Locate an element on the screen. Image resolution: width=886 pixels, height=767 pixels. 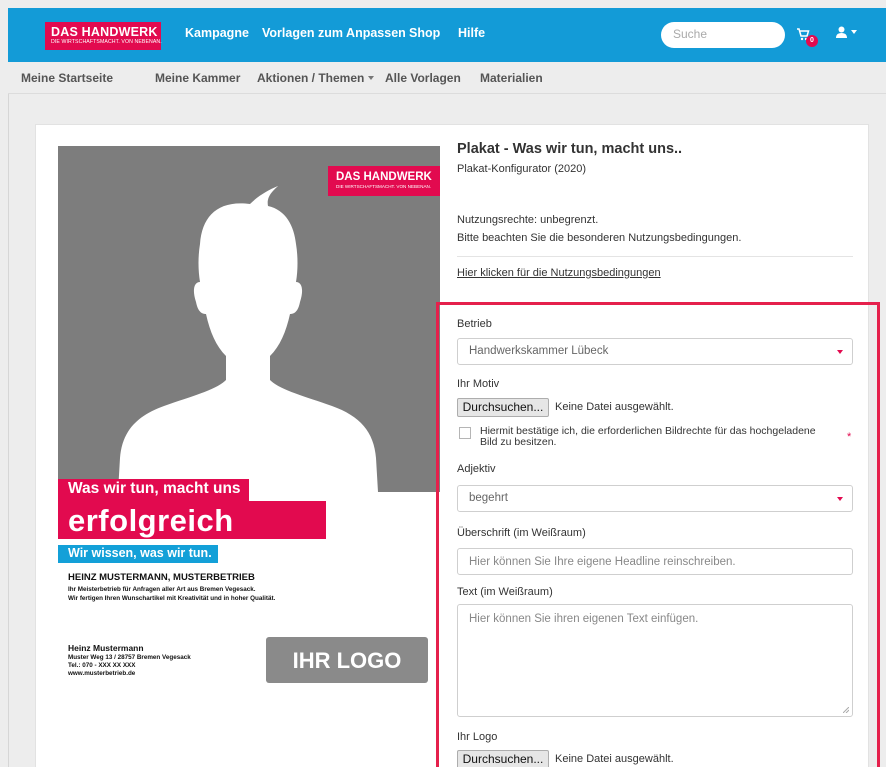
product-title: Plakat - Was wir tun, macht uns.. is located at coordinates (570, 149).